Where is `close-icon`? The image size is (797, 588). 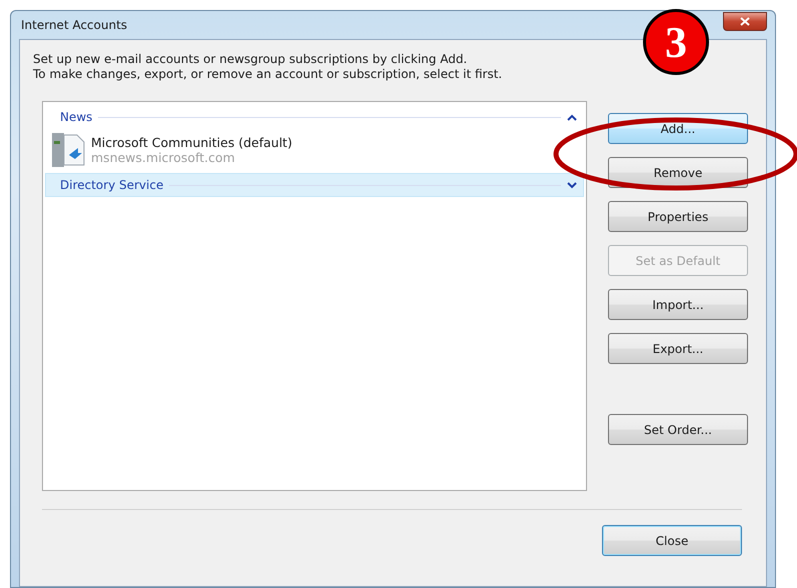
close-icon is located at coordinates (745, 21).